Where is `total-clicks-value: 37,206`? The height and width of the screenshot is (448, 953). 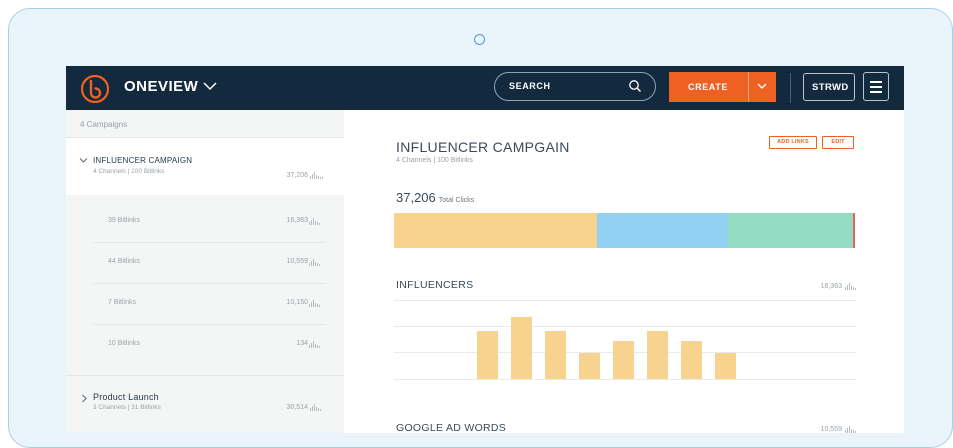
total-clicks-value: 37,206 is located at coordinates (416, 197).